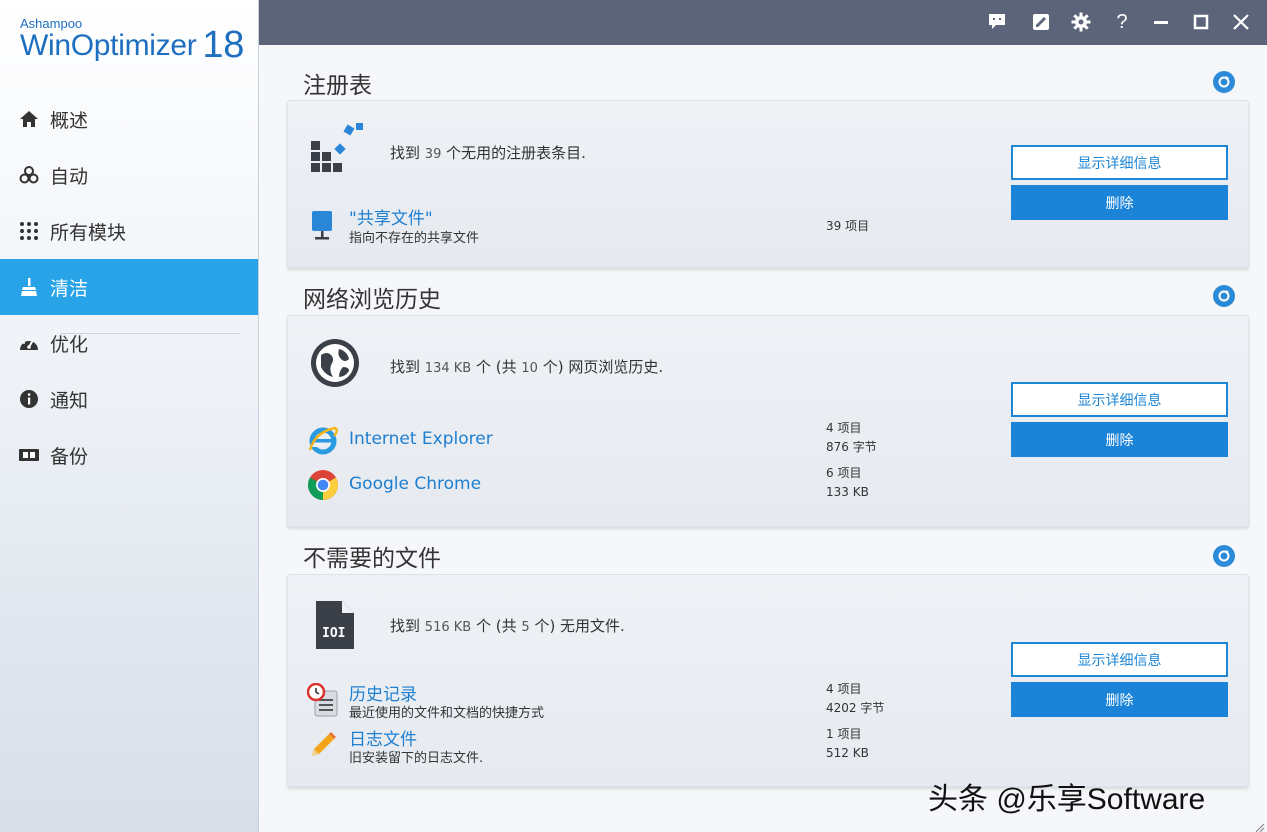 The width and height of the screenshot is (1267, 832). I want to click on files-summary: 找到 516 KB 个 (共 5 个) 无用文件., so click(507, 625).